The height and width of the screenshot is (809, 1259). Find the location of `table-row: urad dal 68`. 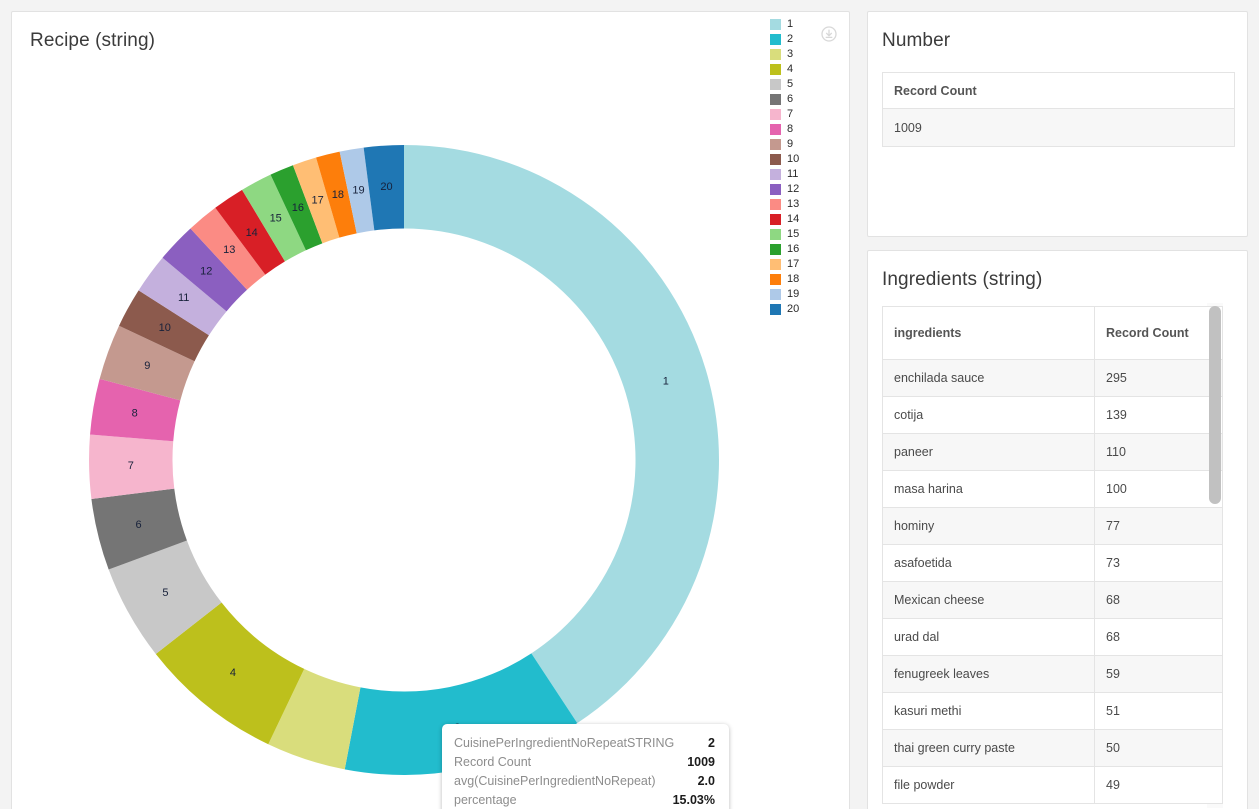

table-row: urad dal 68 is located at coordinates (1052, 637).